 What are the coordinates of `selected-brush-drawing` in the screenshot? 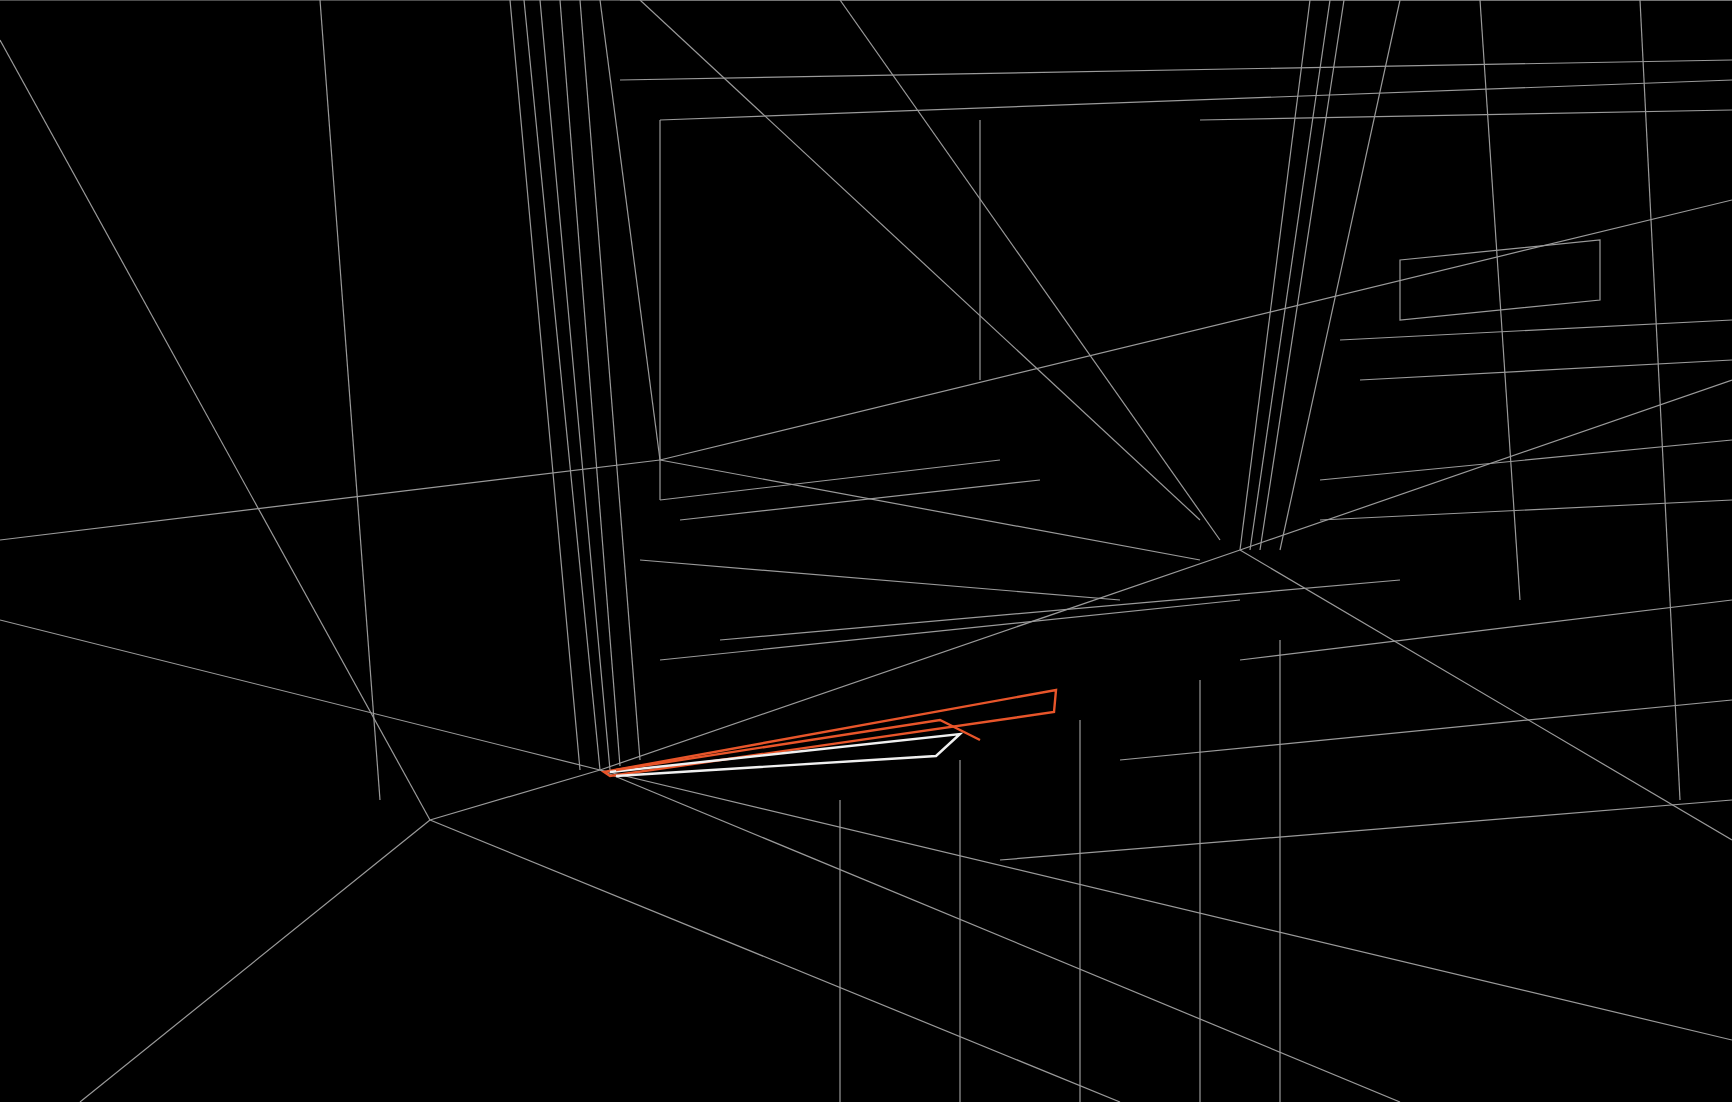 It's located at (829, 733).